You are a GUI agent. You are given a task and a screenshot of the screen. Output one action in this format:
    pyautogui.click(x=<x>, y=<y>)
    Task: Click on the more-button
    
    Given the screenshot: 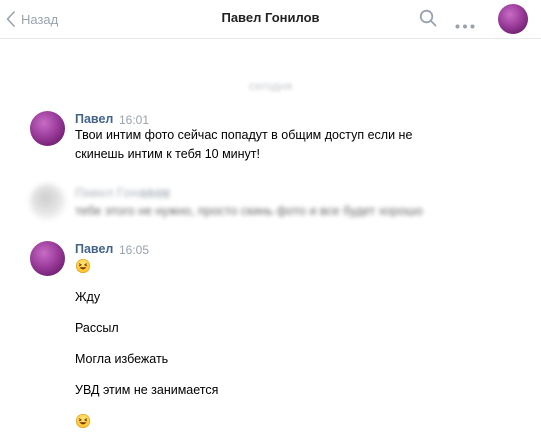 What is the action you would take?
    pyautogui.click(x=465, y=25)
    